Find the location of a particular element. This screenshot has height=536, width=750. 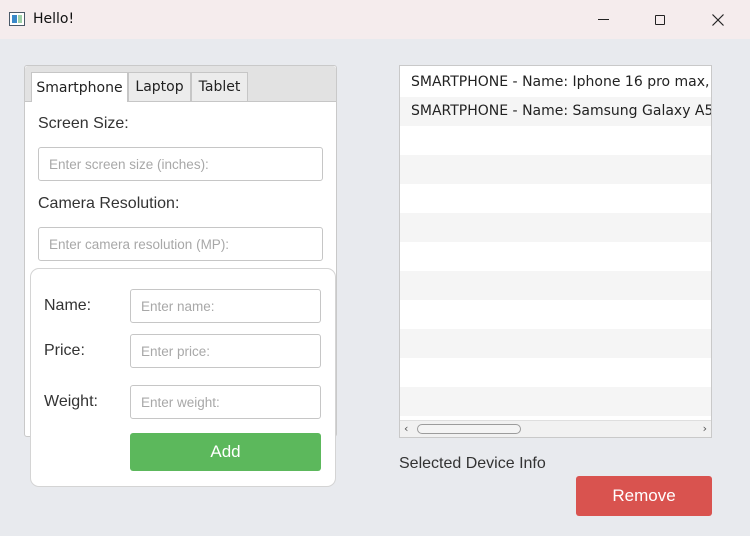

add-button: Add is located at coordinates (225, 452).